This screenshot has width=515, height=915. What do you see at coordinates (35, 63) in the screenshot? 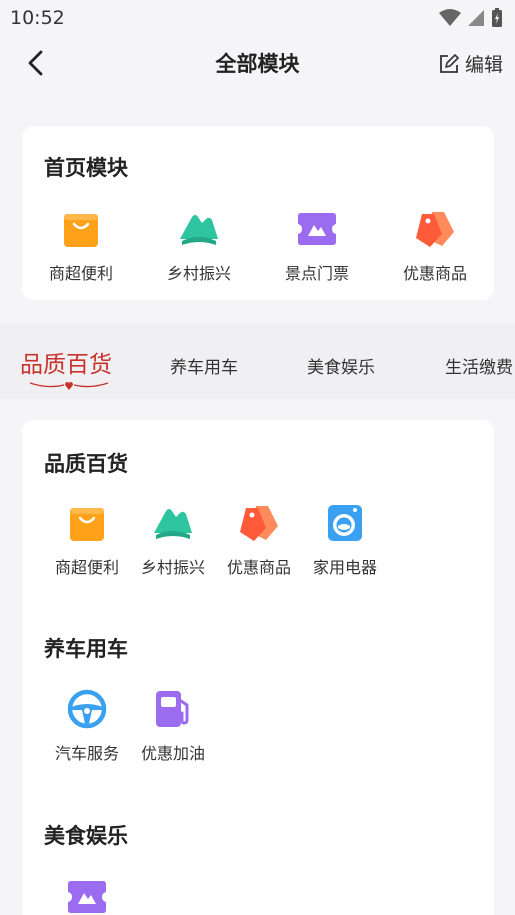
I see `chevron-left-icon` at bounding box center [35, 63].